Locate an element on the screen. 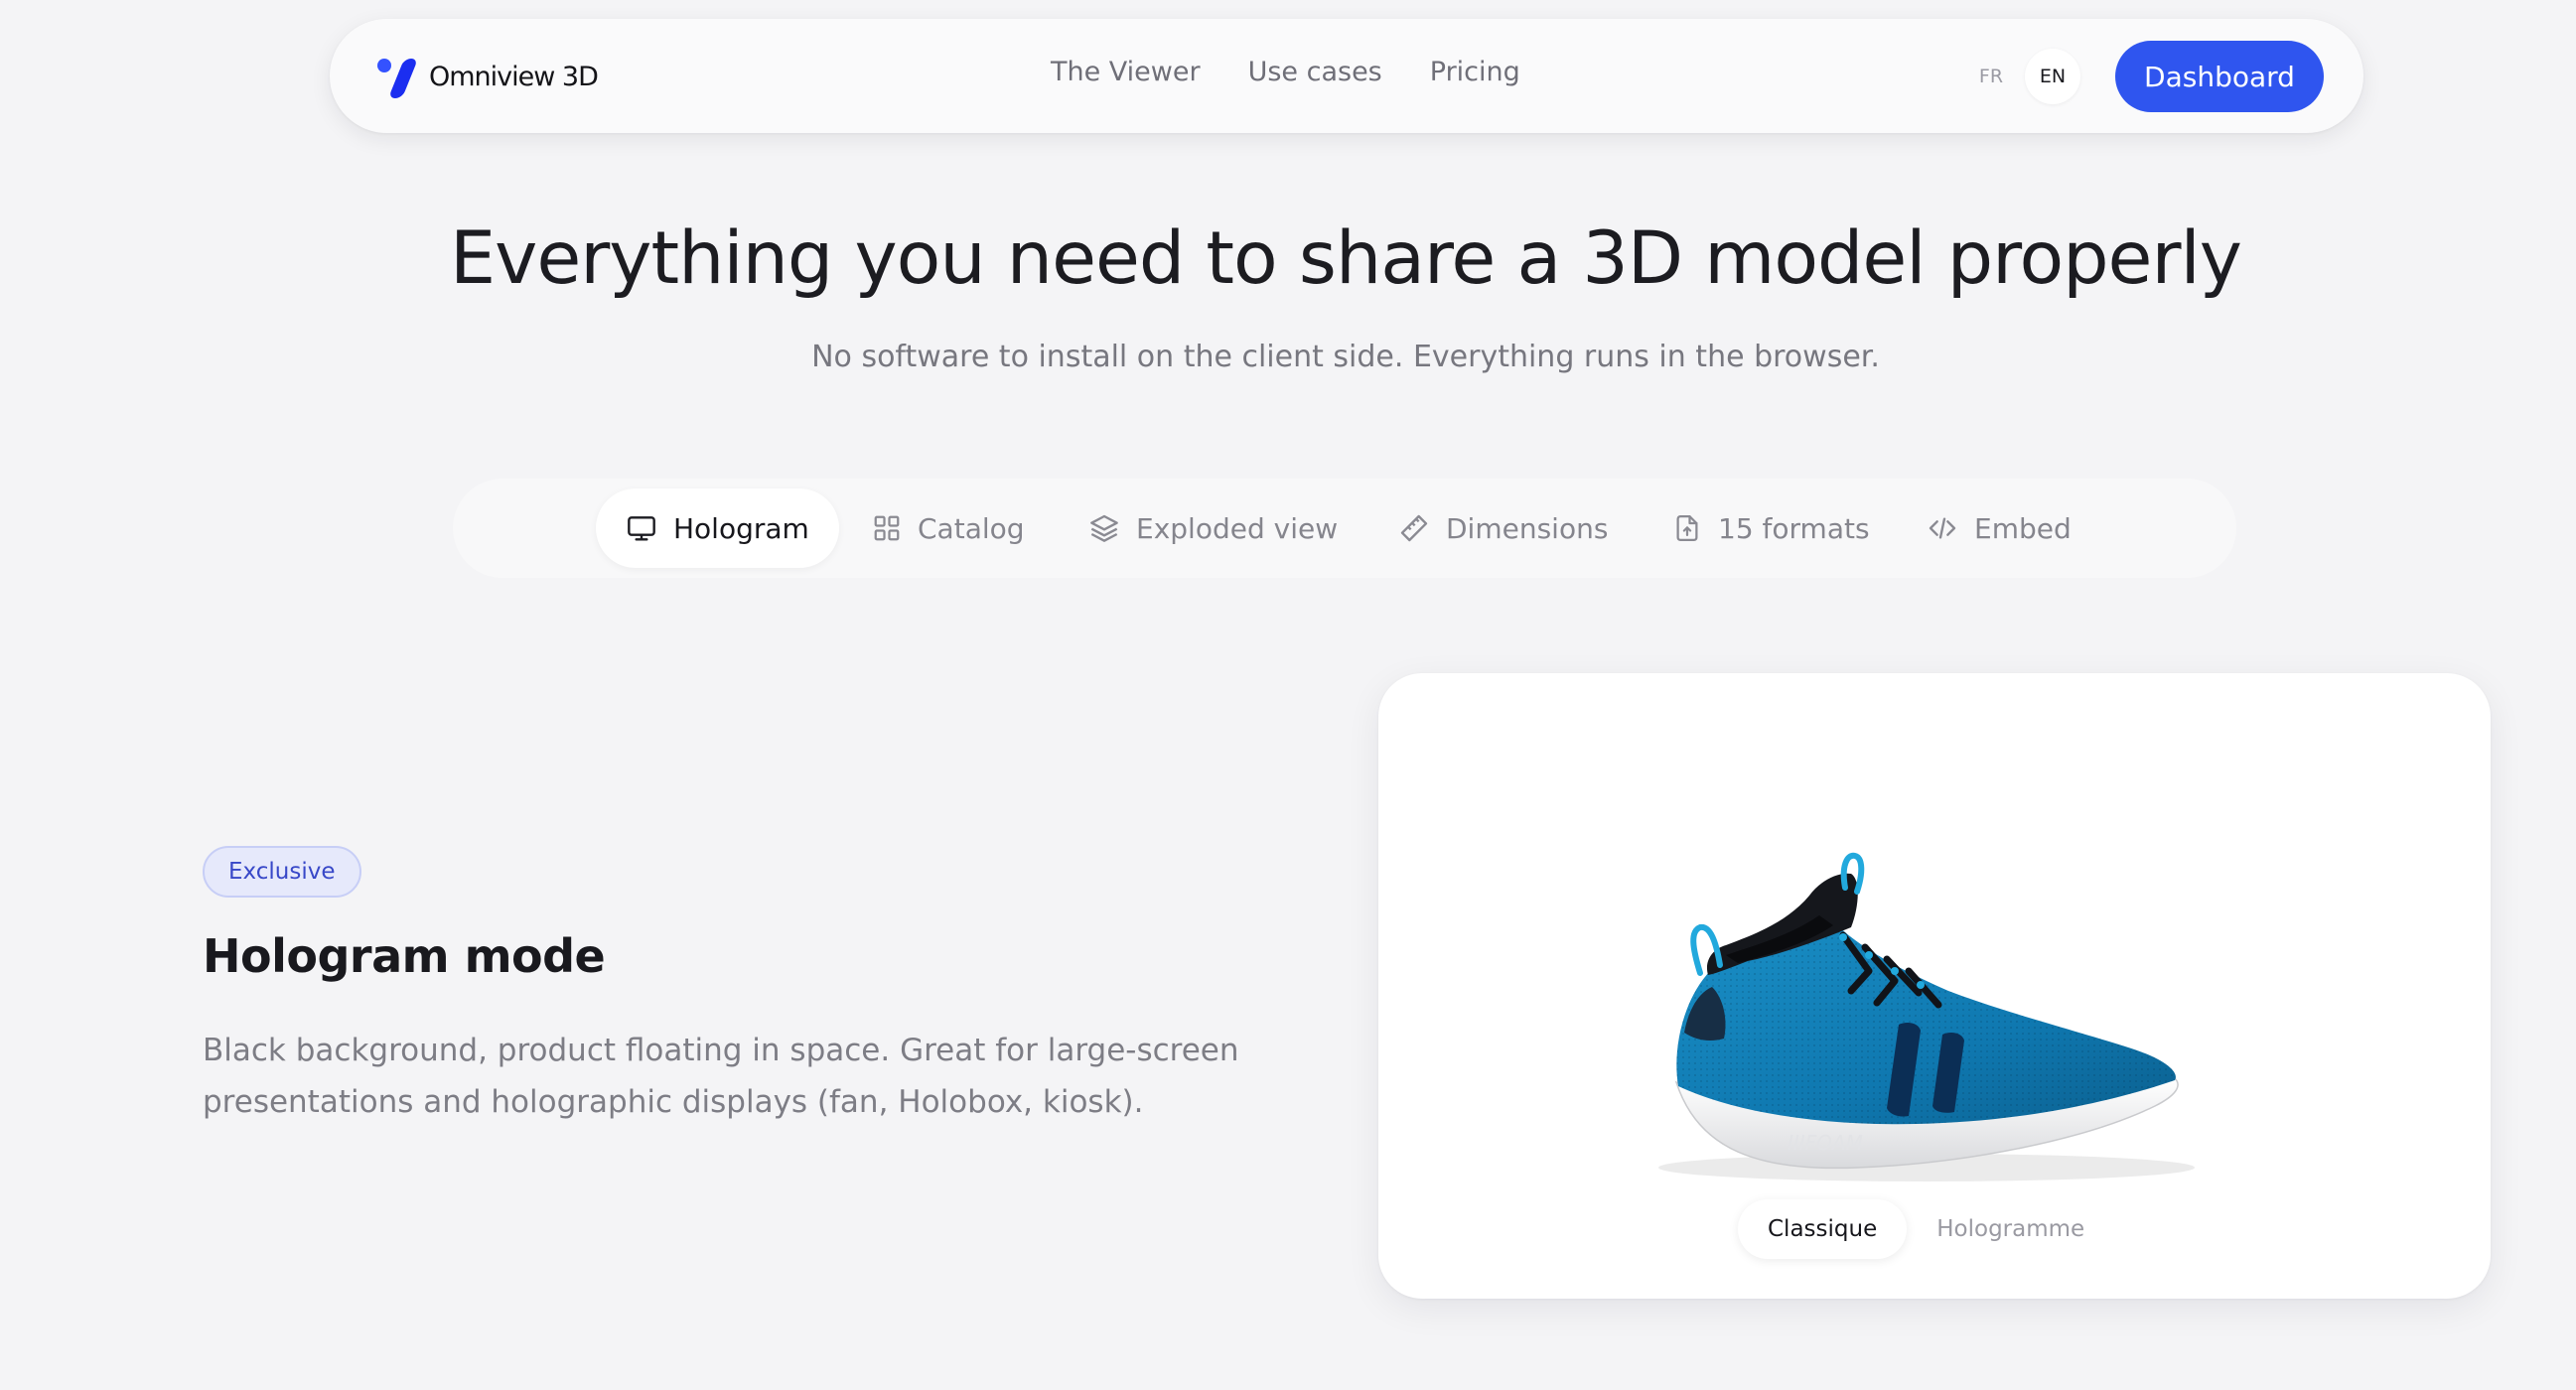  brand-name: Omniview 3D is located at coordinates (514, 76).